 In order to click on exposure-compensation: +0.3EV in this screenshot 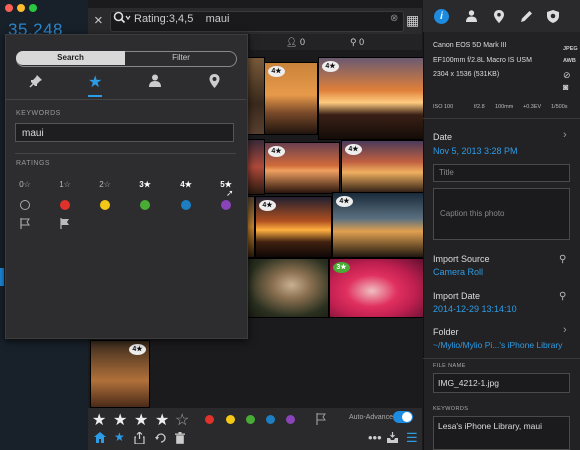, I will do `click(532, 107)`.